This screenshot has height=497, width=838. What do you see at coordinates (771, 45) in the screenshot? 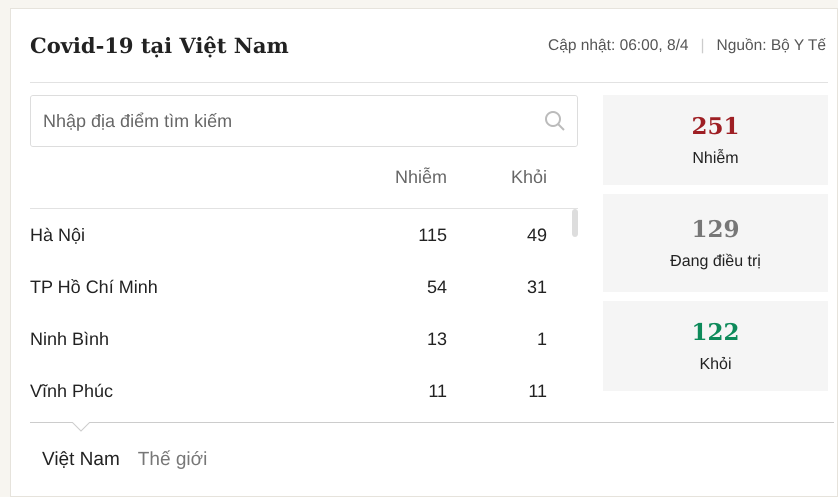
I see `source-text: Nguồn: Bộ Y Tế` at bounding box center [771, 45].